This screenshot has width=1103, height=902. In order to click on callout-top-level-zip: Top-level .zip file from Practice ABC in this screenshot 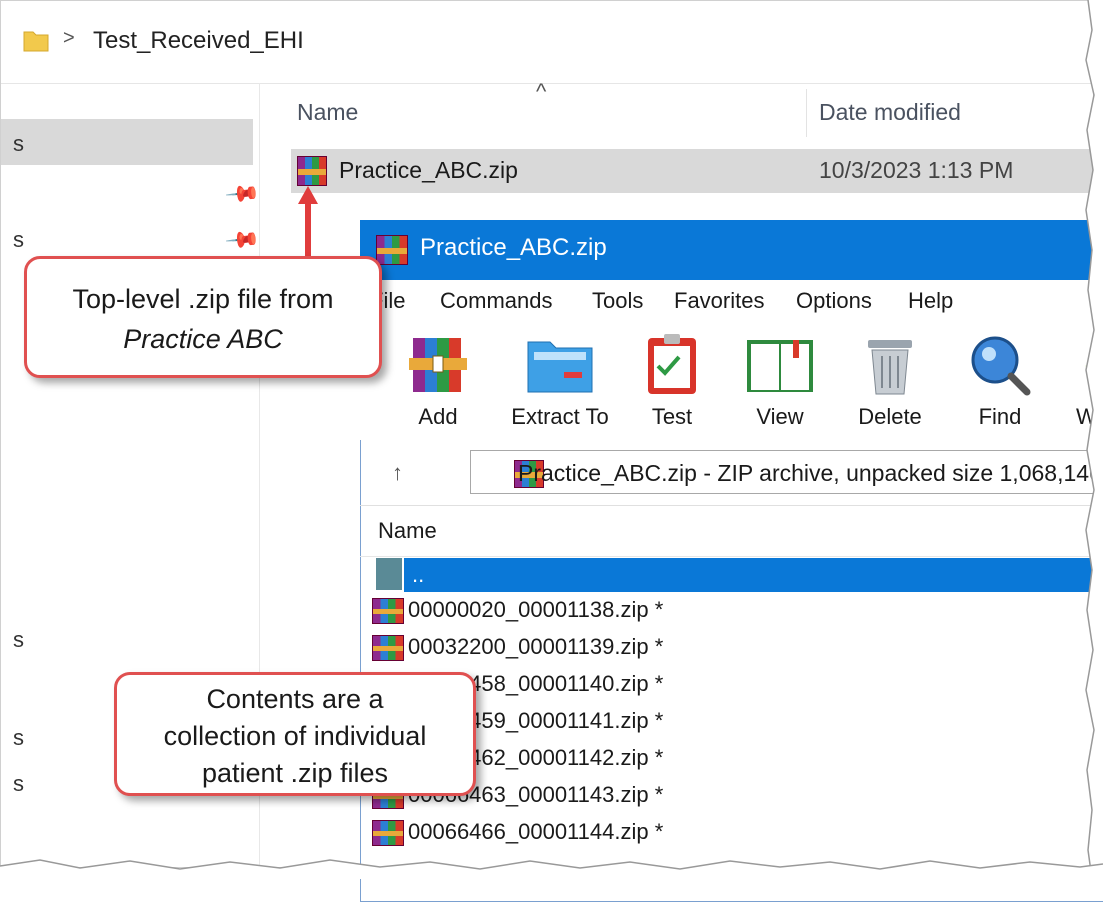, I will do `click(203, 317)`.